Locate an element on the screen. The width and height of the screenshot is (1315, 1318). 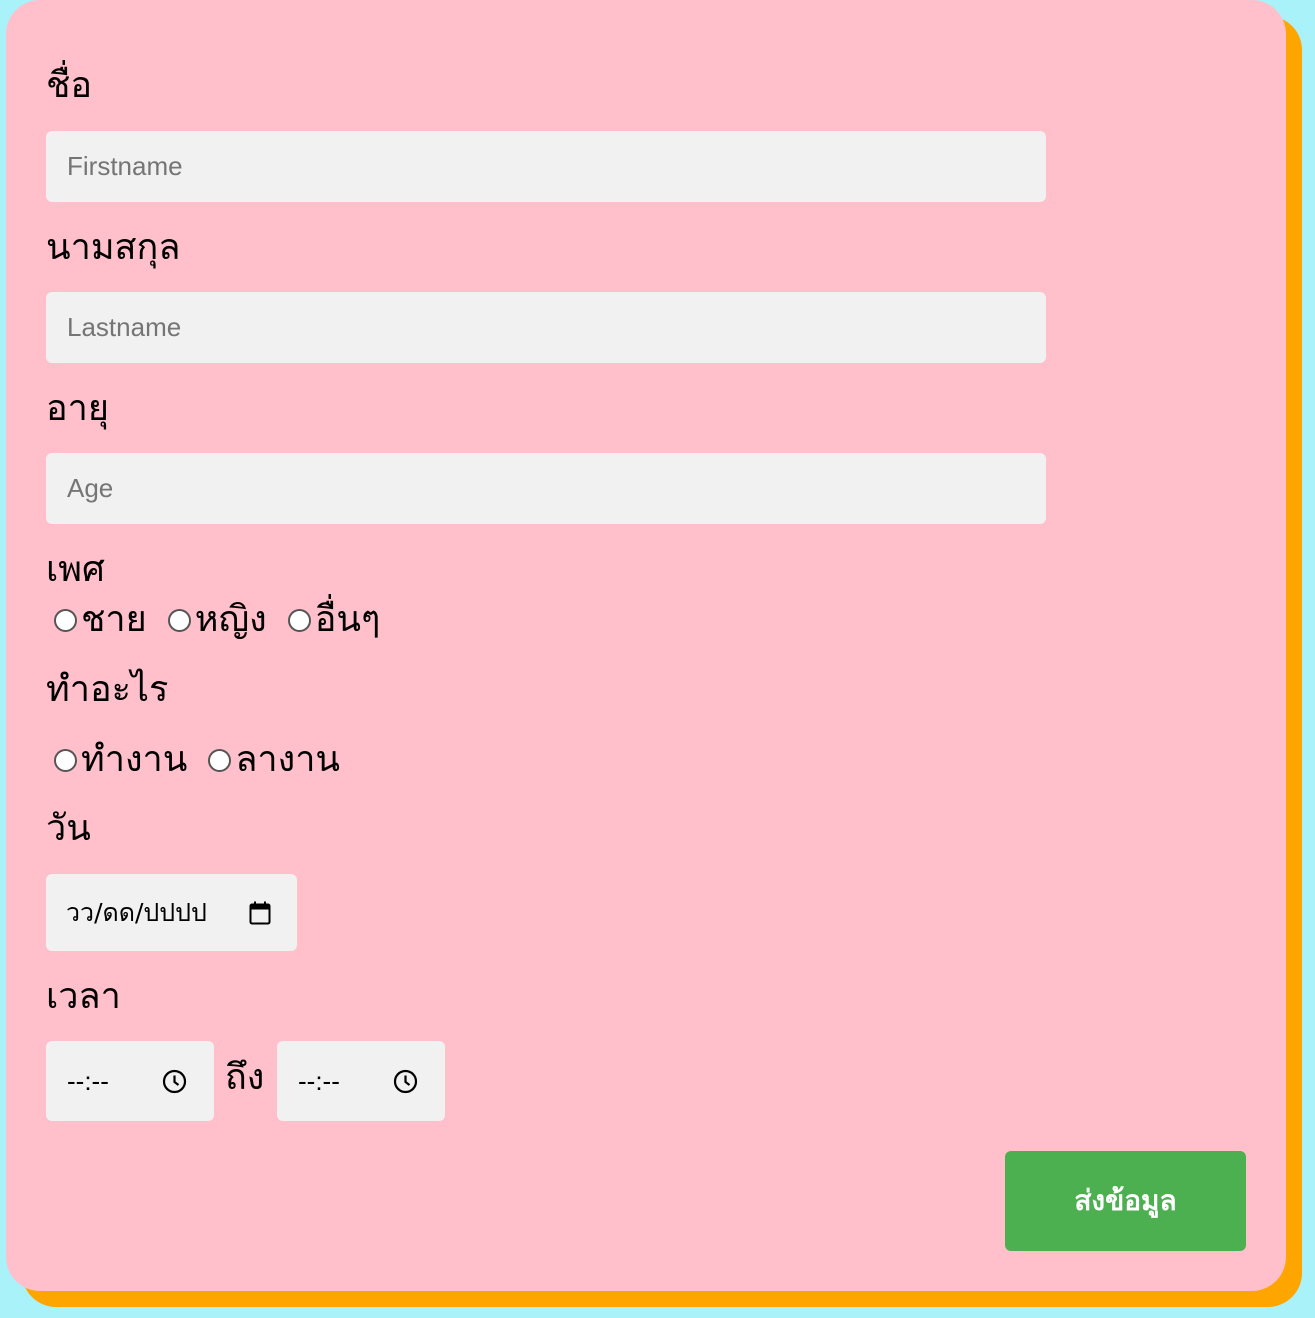
date-label: วัน is located at coordinates (68, 828).